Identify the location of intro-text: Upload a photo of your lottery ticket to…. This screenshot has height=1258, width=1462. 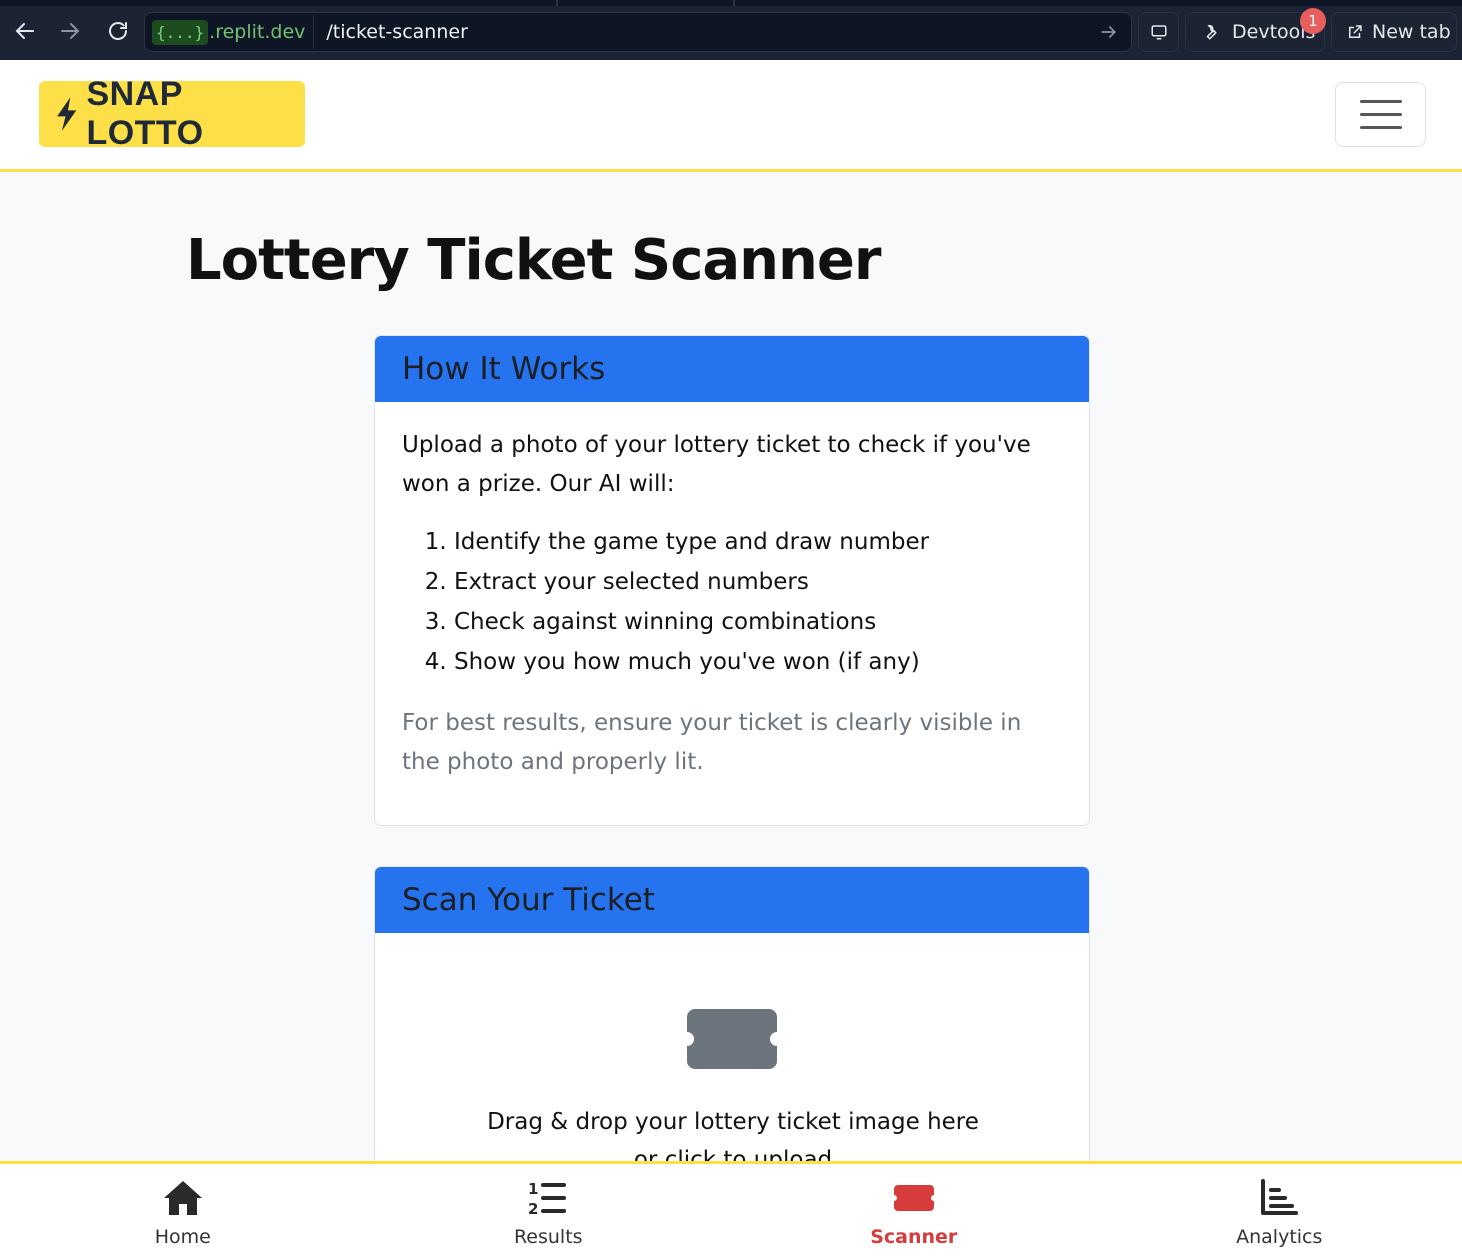
(716, 464).